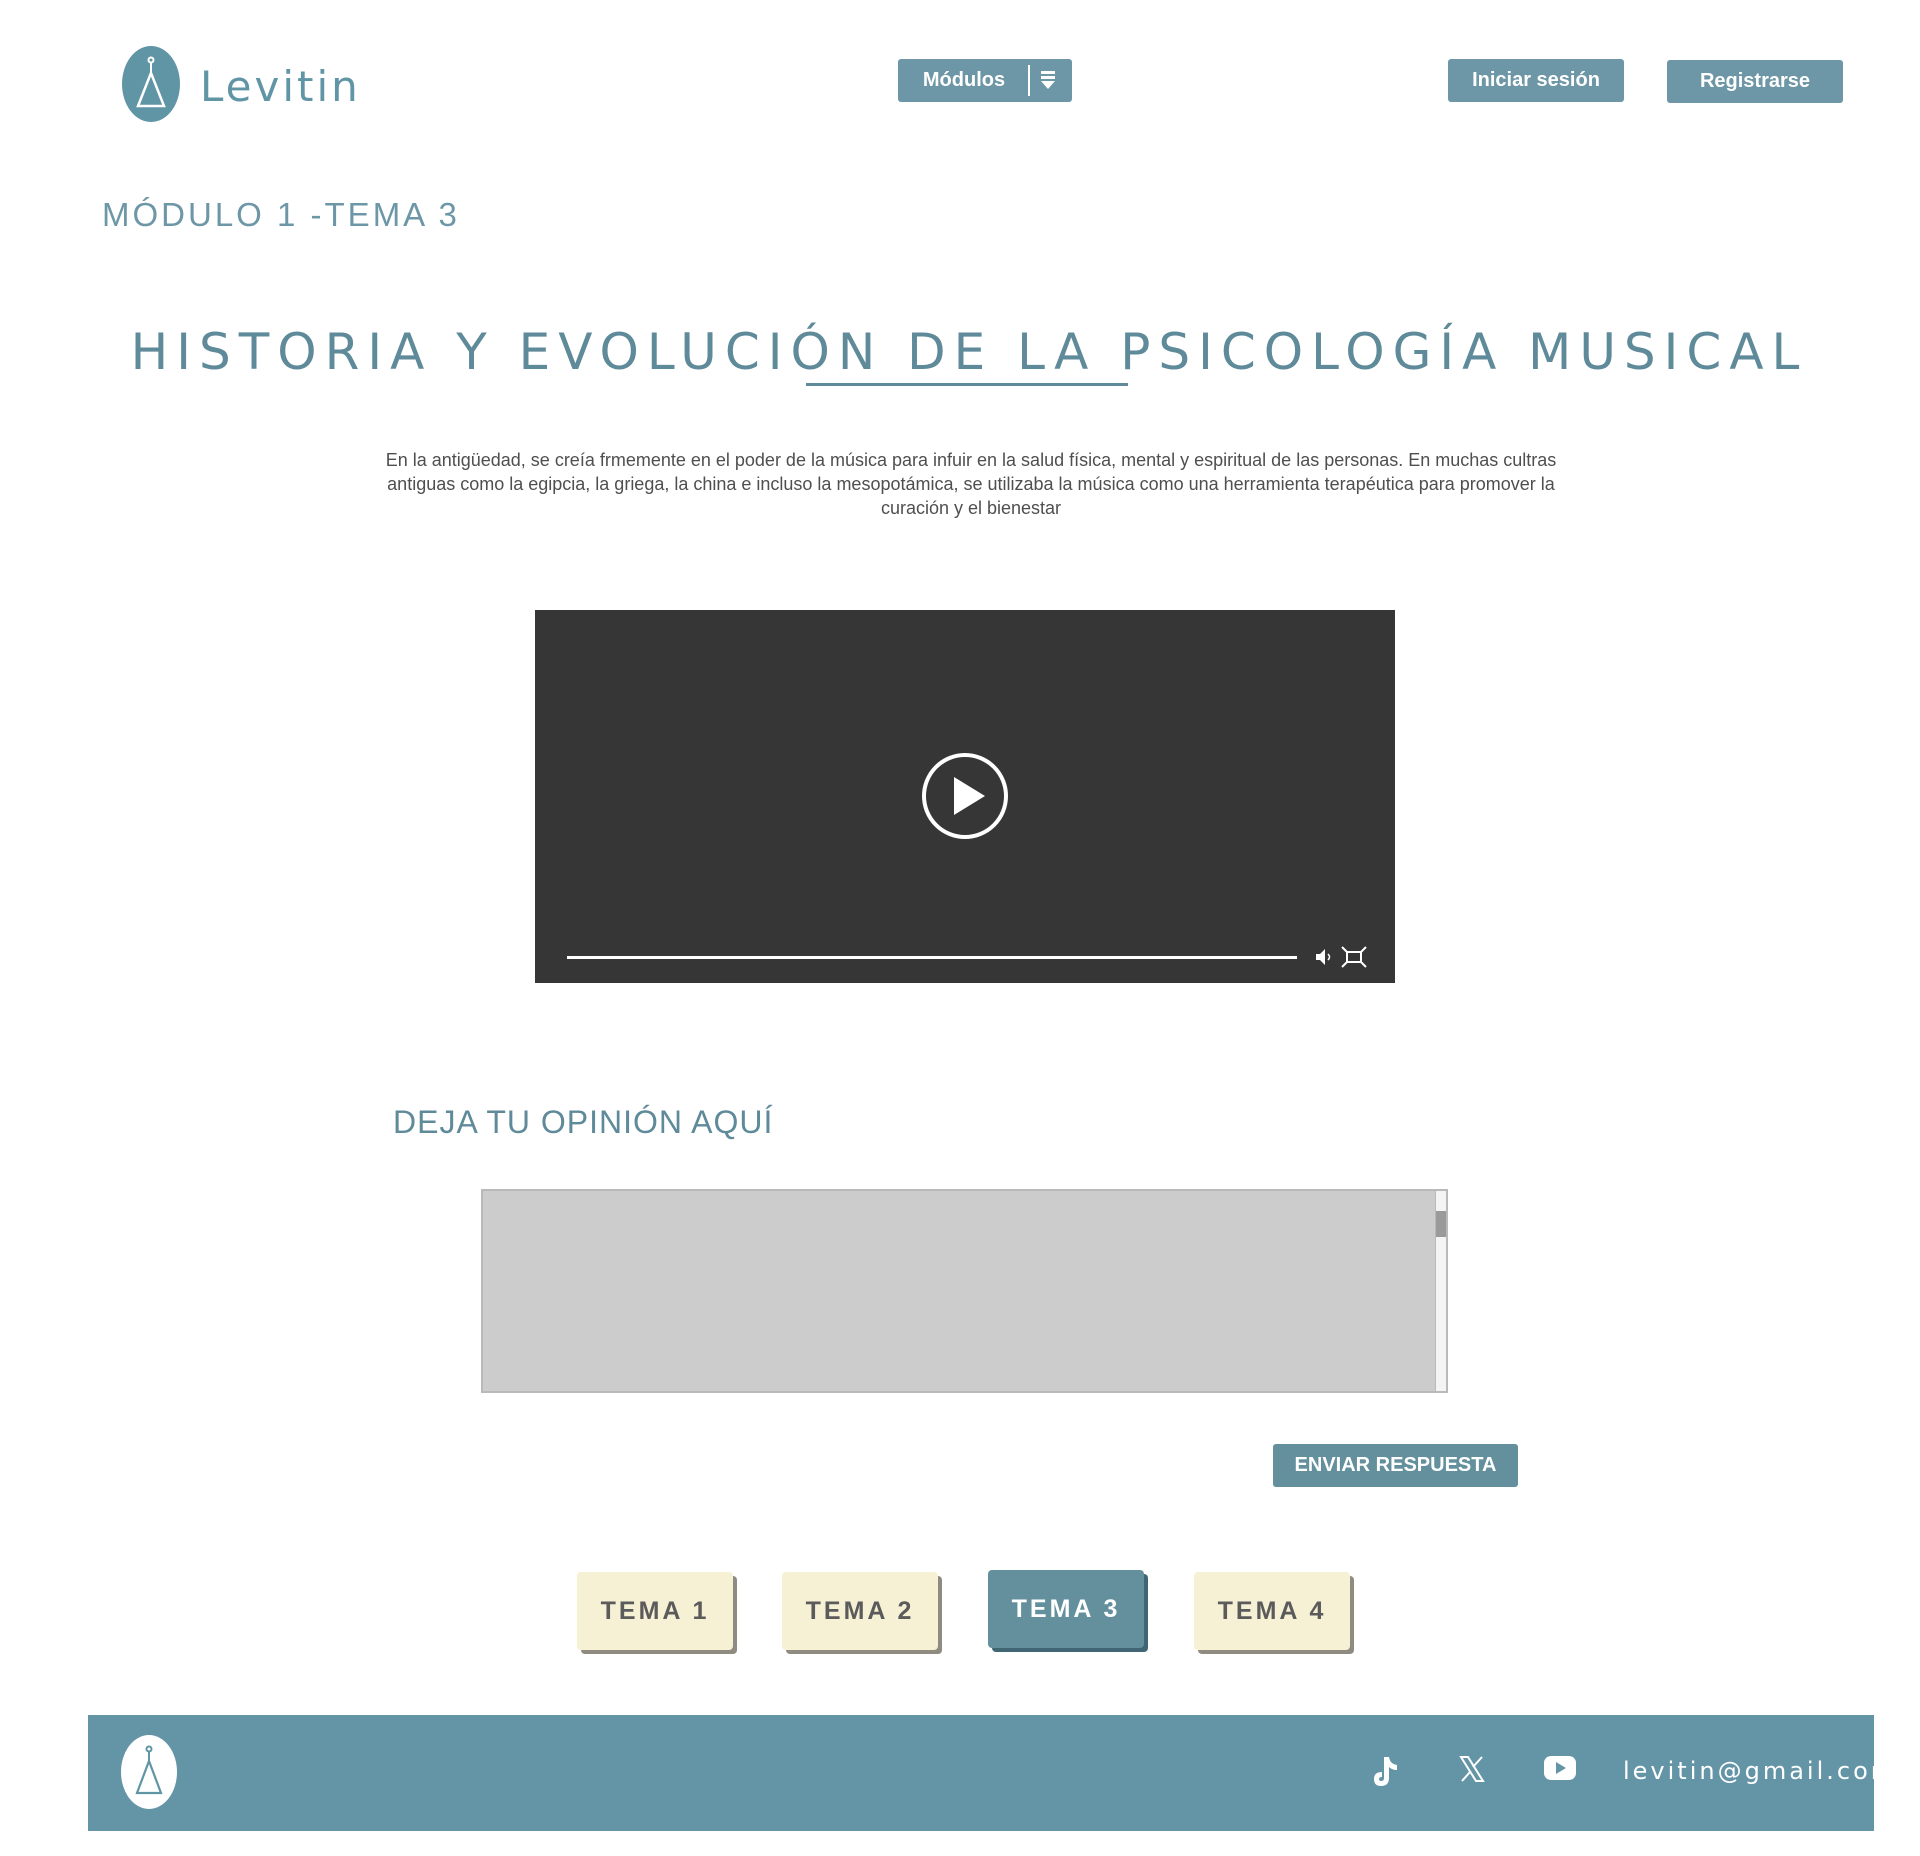 The height and width of the screenshot is (1856, 1920). I want to click on video-progress-bar, so click(932, 957).